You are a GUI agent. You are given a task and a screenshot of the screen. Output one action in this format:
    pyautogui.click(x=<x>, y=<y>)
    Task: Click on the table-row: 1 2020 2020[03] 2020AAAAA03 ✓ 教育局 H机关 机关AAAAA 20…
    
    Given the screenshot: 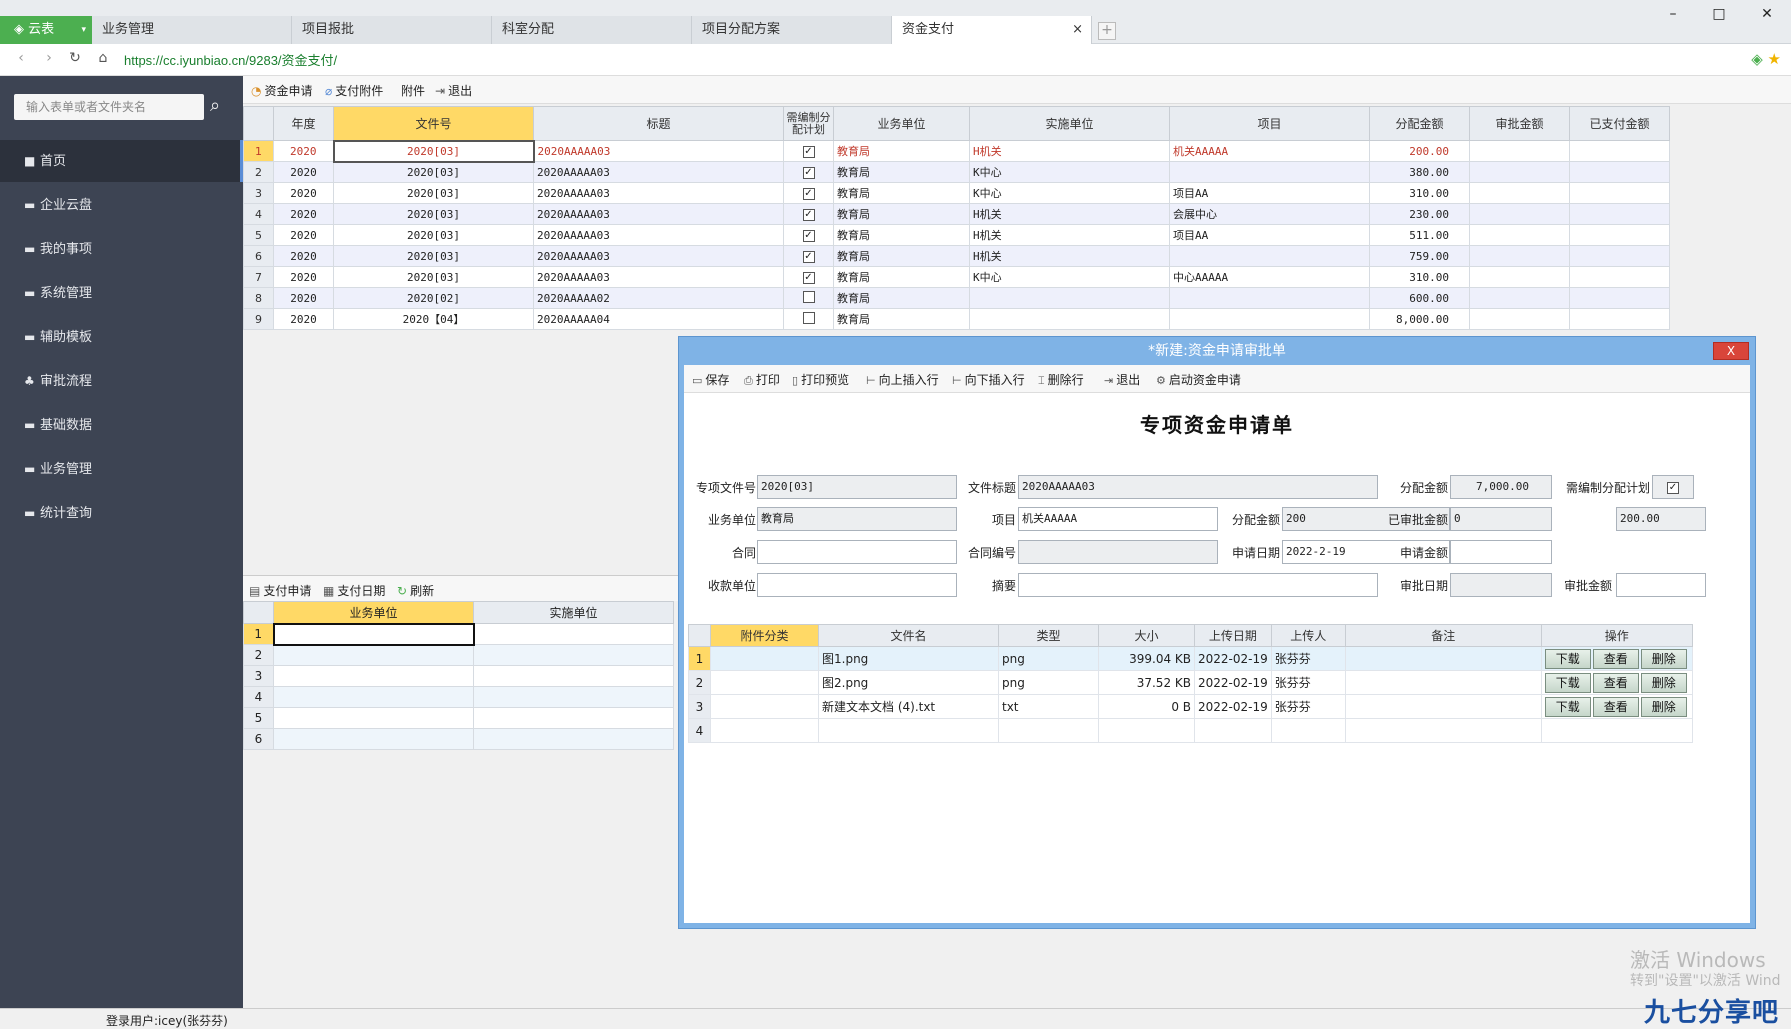 What is the action you would take?
    pyautogui.click(x=956, y=151)
    